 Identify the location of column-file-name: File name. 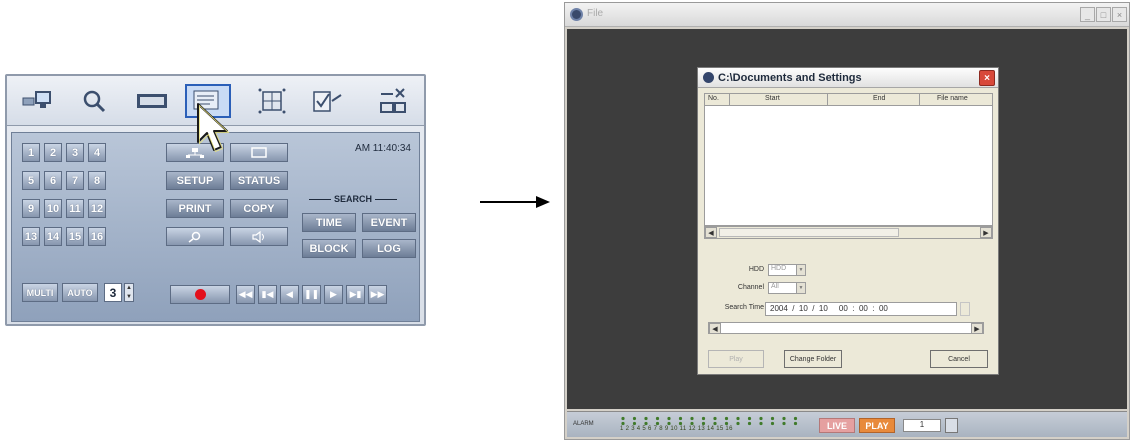
(952, 98).